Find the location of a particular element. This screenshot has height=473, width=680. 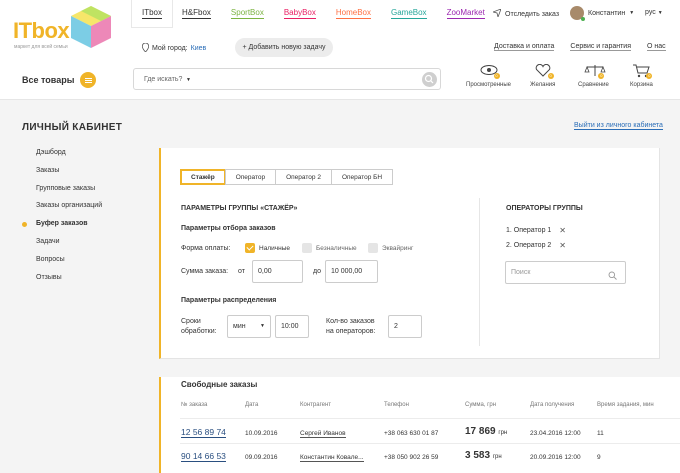

column-header: Время задания, мин is located at coordinates (625, 405).